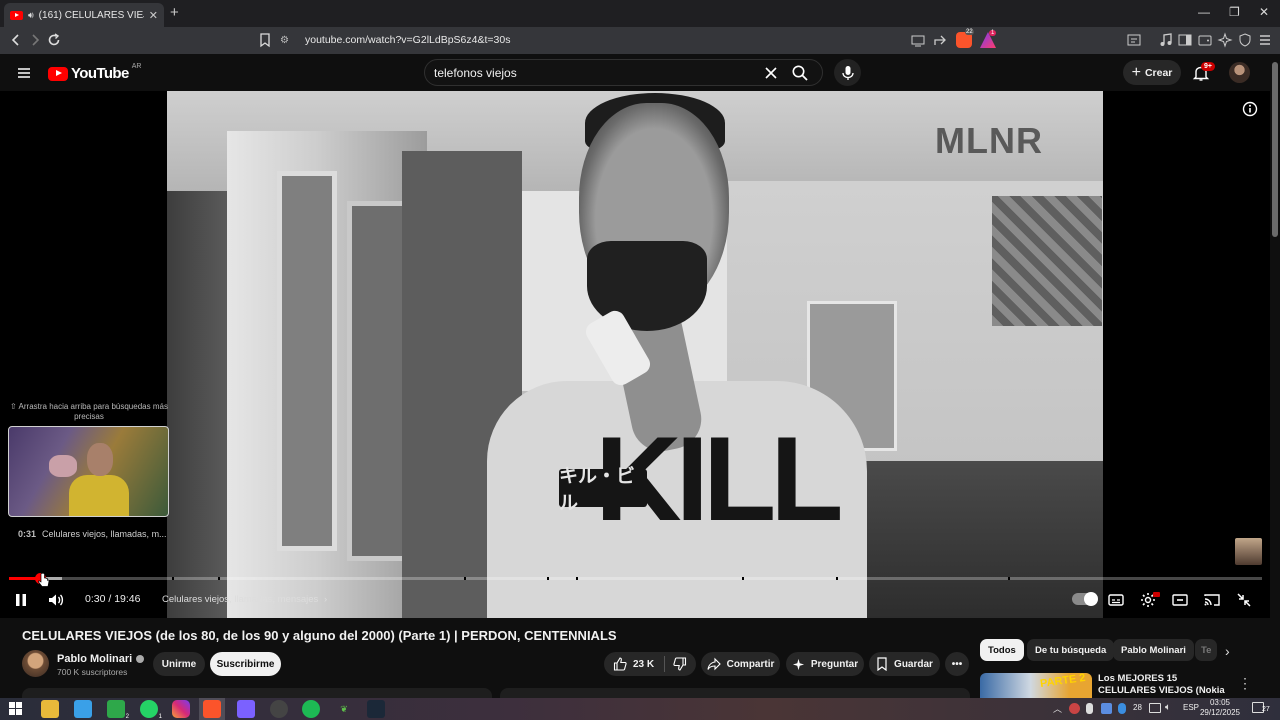 The height and width of the screenshot is (720, 1280). Describe the element at coordinates (1245, 683) in the screenshot. I see `recommendation-menu-icon: ⋮` at that location.